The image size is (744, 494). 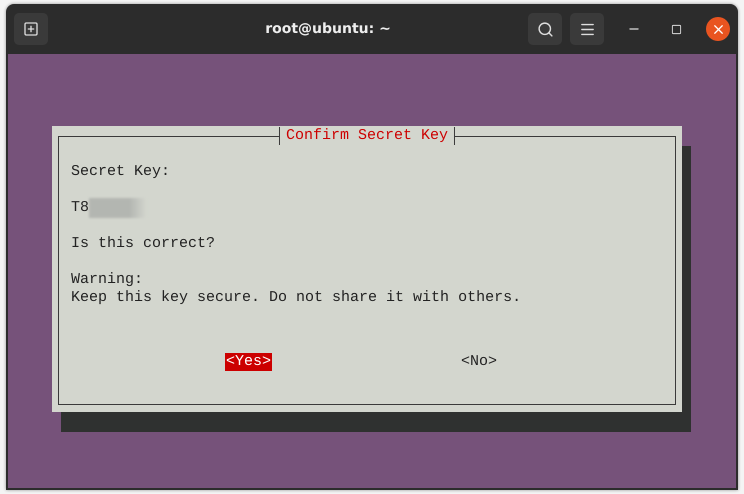 What do you see at coordinates (328, 29) in the screenshot?
I see `window-title: root@ubuntu: ~` at bounding box center [328, 29].